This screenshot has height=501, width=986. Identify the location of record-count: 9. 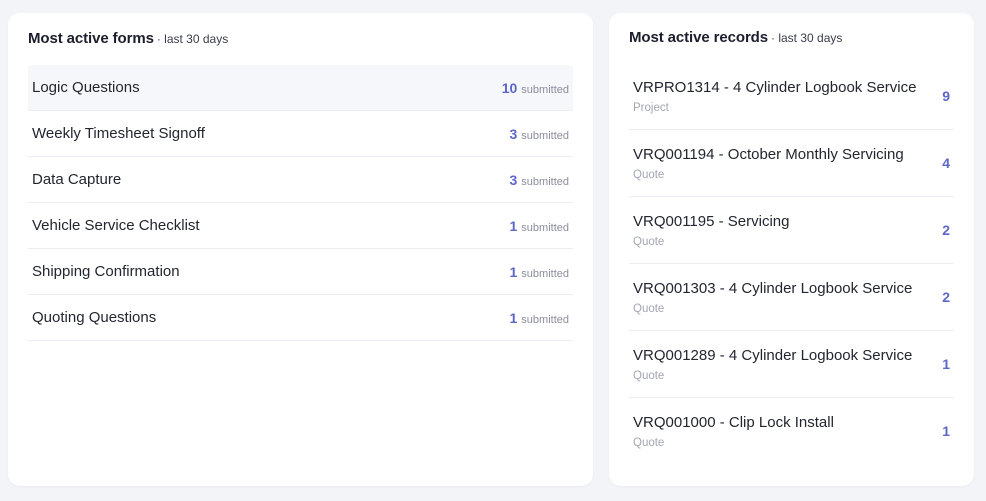
(946, 96).